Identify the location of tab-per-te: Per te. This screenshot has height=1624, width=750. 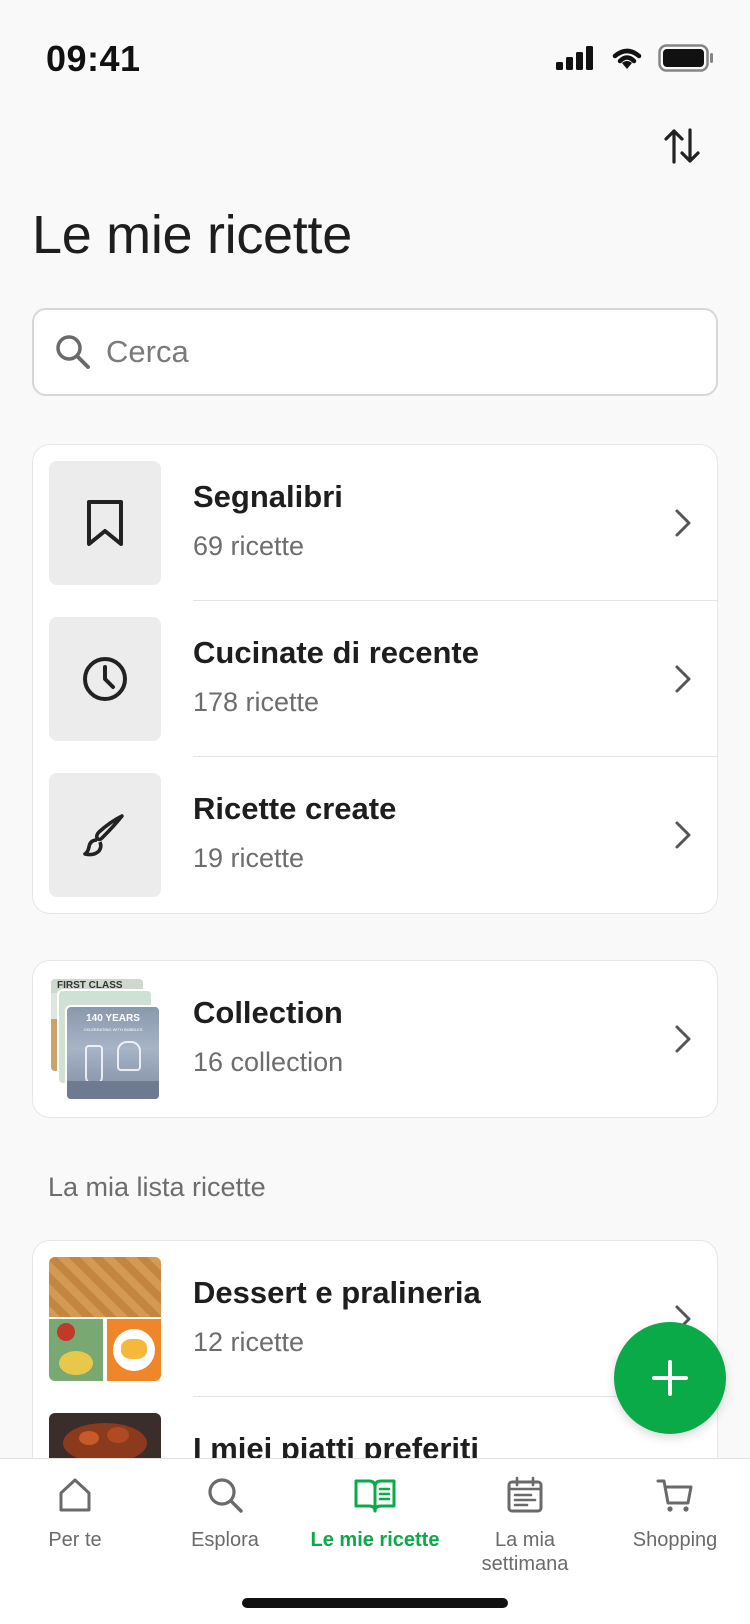
(75, 1513).